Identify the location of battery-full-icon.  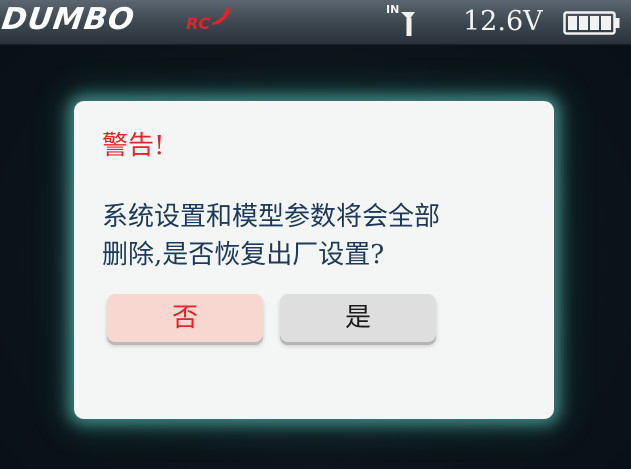
(591, 23).